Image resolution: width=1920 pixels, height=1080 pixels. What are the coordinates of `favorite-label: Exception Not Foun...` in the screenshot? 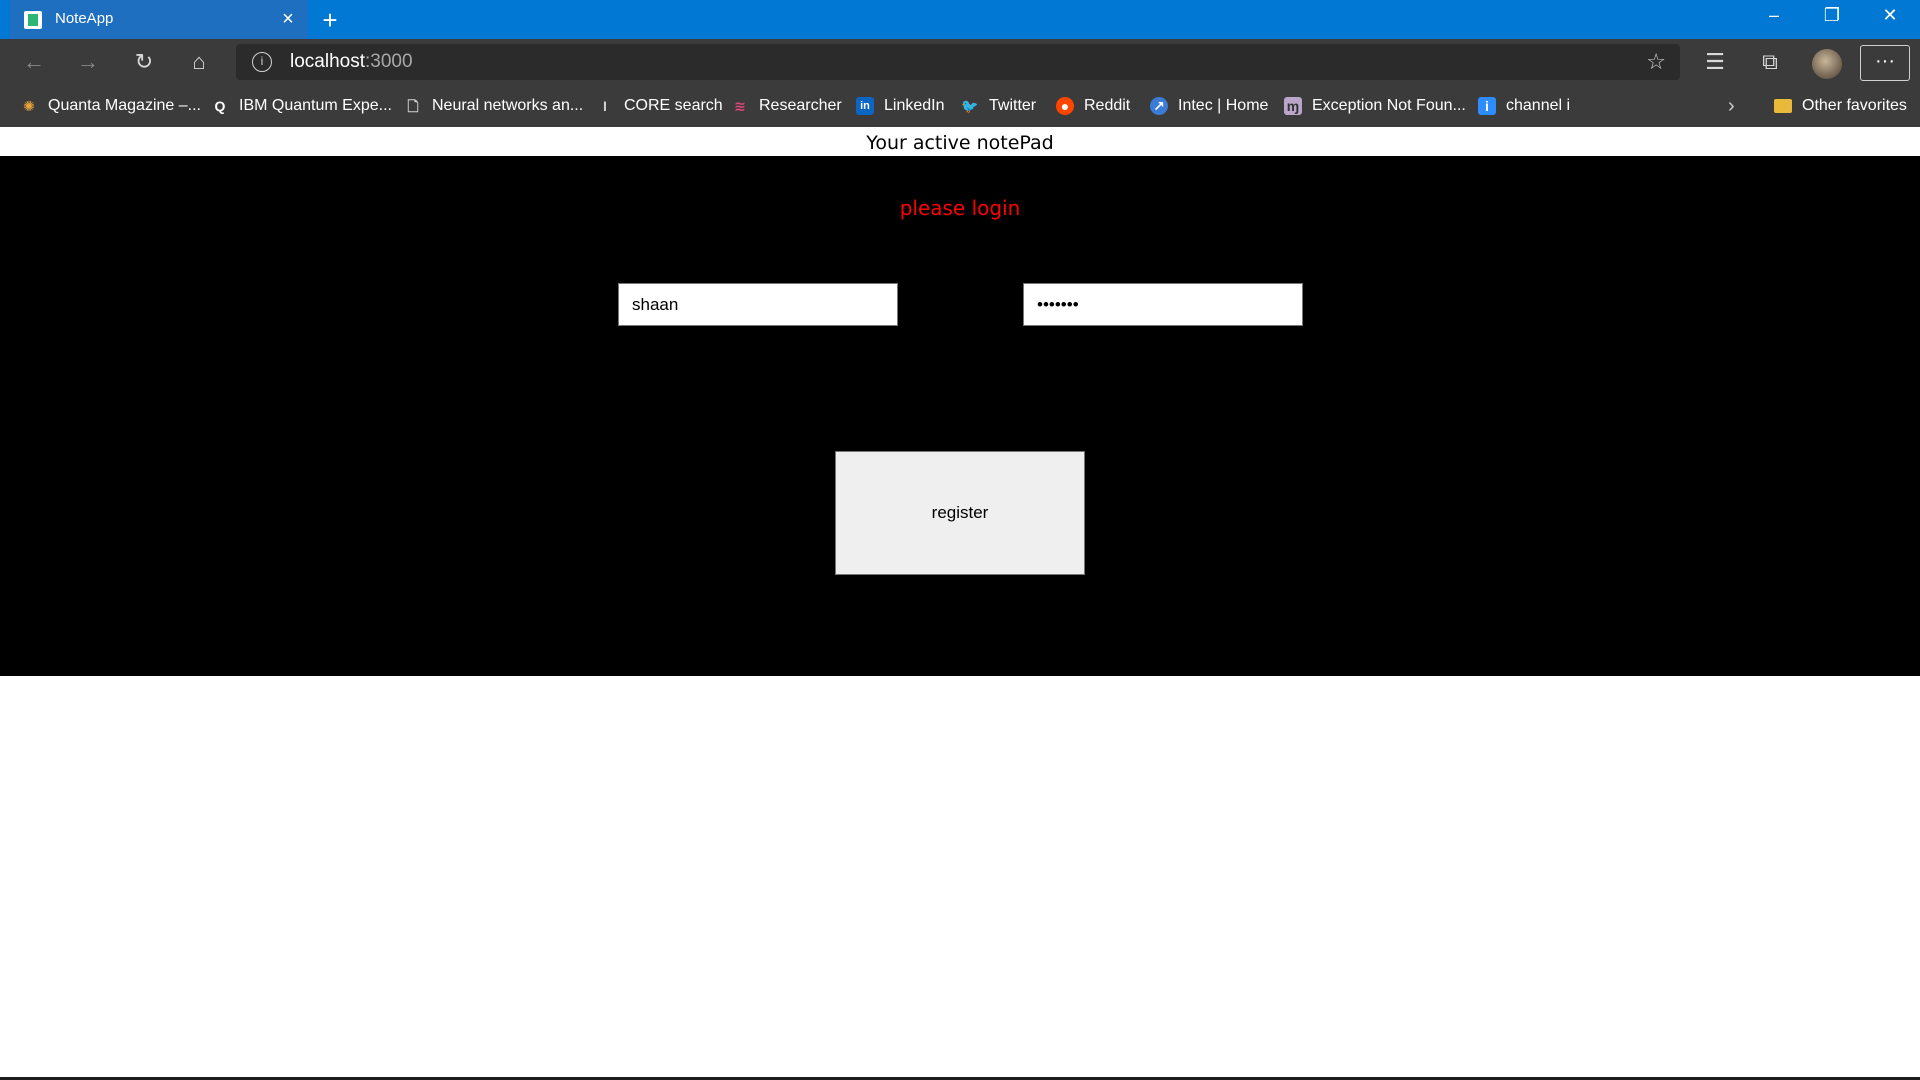 It's located at (1389, 105).